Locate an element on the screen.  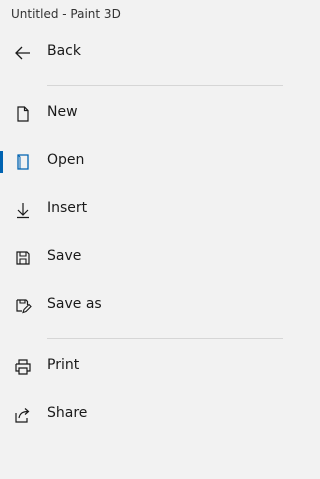
menu-item-open: Open is located at coordinates (148, 162).